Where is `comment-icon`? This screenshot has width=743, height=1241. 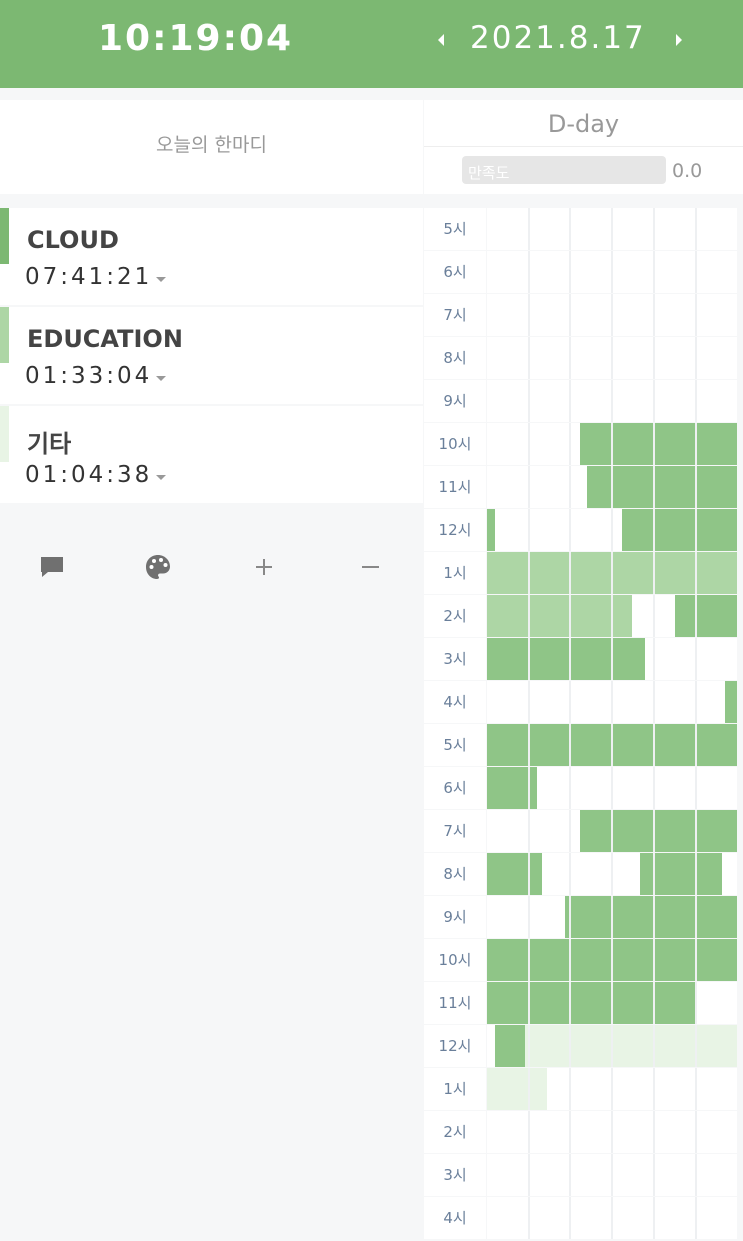 comment-icon is located at coordinates (52, 567).